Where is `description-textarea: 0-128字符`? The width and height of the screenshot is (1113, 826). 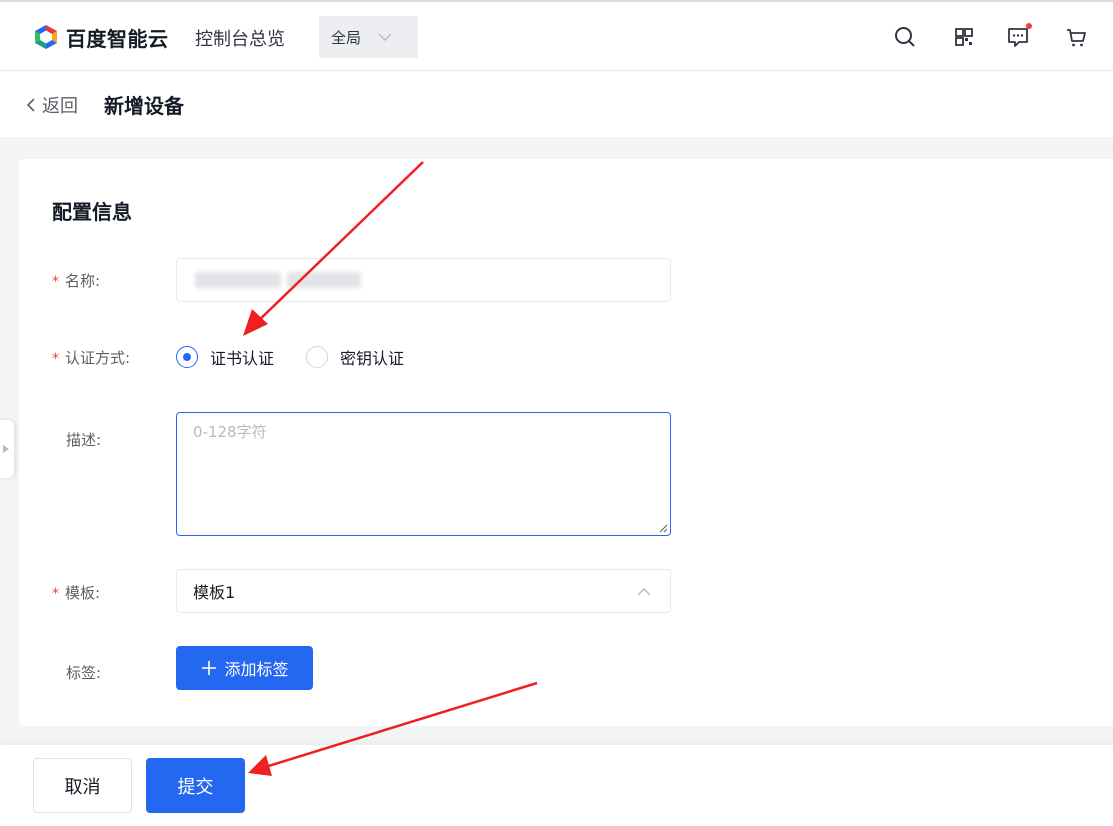 description-textarea: 0-128字符 is located at coordinates (423, 474).